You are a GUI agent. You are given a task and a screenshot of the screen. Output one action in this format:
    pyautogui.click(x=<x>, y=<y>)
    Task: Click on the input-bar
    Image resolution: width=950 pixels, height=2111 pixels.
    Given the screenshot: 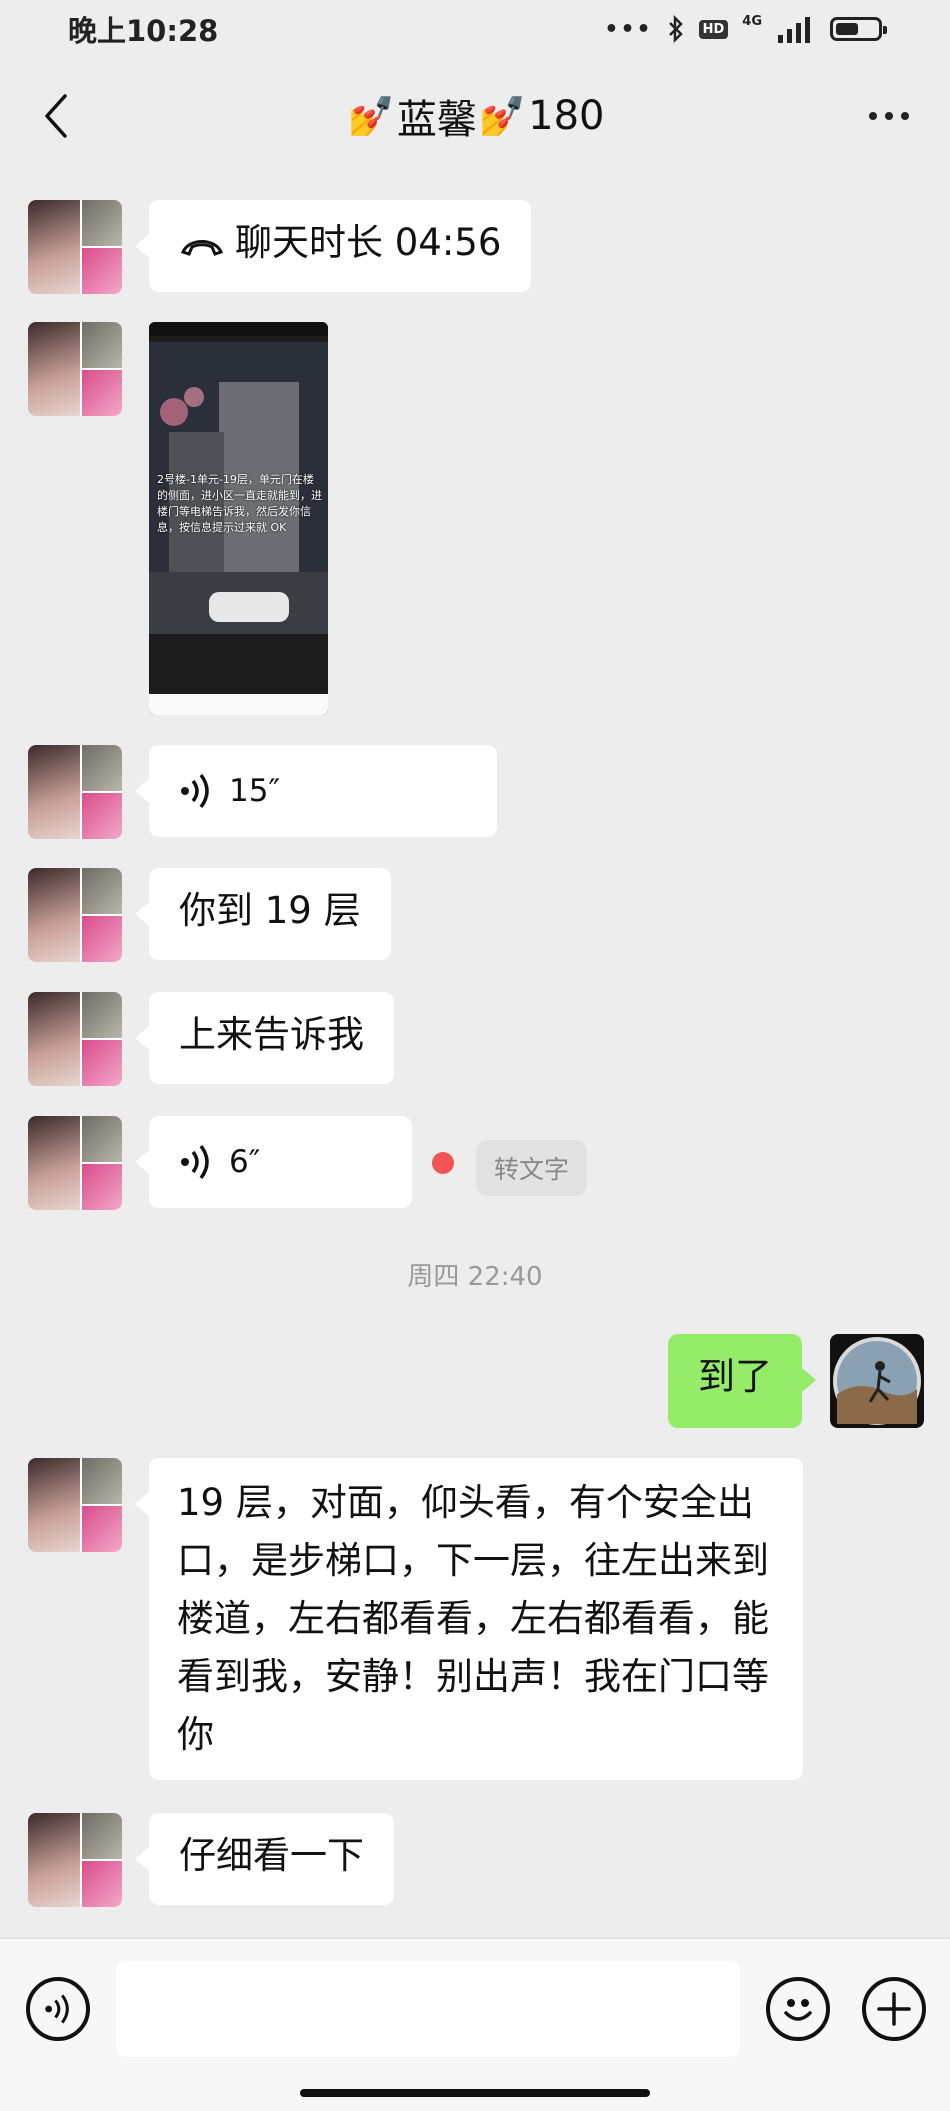 What is the action you would take?
    pyautogui.click(x=475, y=2024)
    